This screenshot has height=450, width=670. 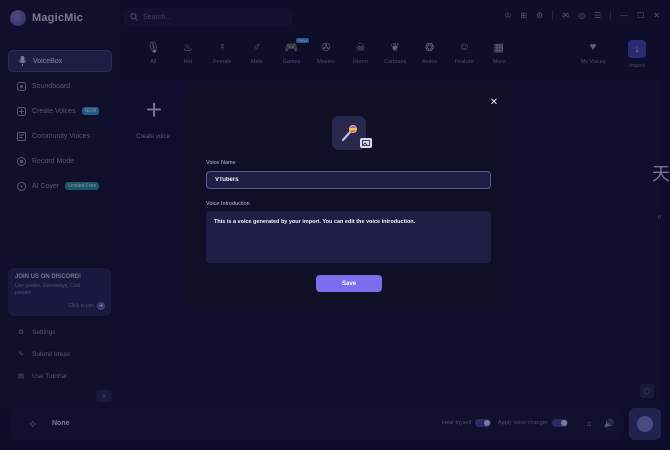 What do you see at coordinates (366, 143) in the screenshot?
I see `edit-image-icon` at bounding box center [366, 143].